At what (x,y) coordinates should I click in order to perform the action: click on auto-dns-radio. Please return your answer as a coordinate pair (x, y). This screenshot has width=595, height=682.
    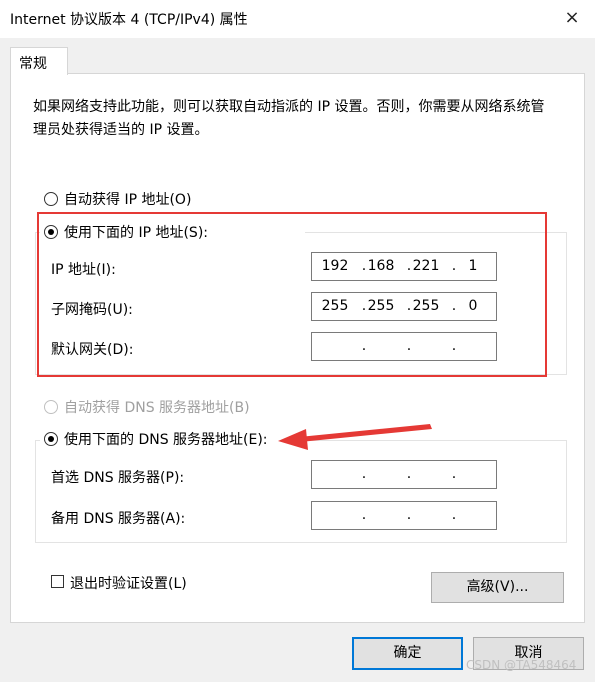
    Looking at the image, I should click on (51, 407).